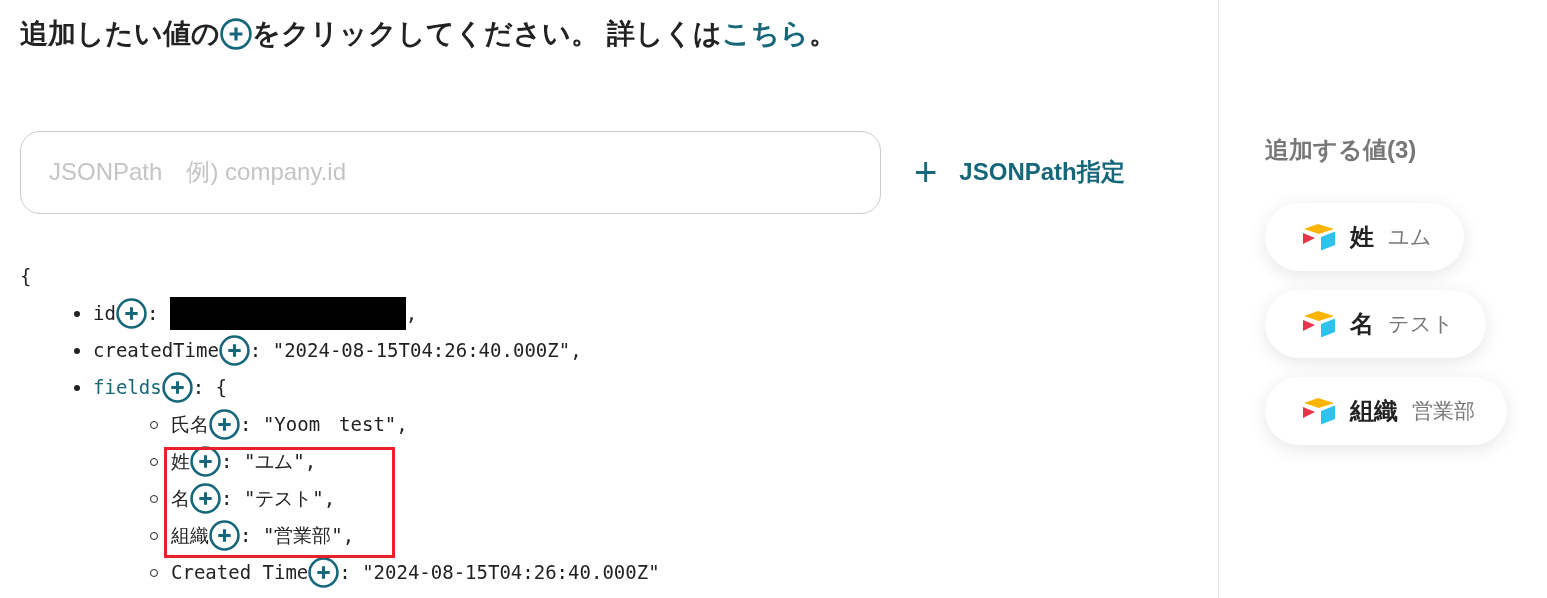 The height and width of the screenshot is (598, 1547). What do you see at coordinates (240, 573) in the screenshot?
I see `key-text: Created Time` at bounding box center [240, 573].